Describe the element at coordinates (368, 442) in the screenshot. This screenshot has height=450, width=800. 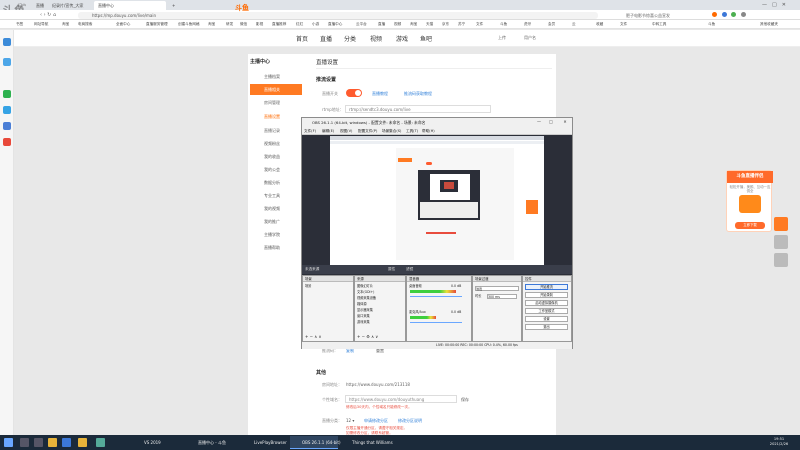
I see `taskbar-app-other: Things that Williams` at that location.